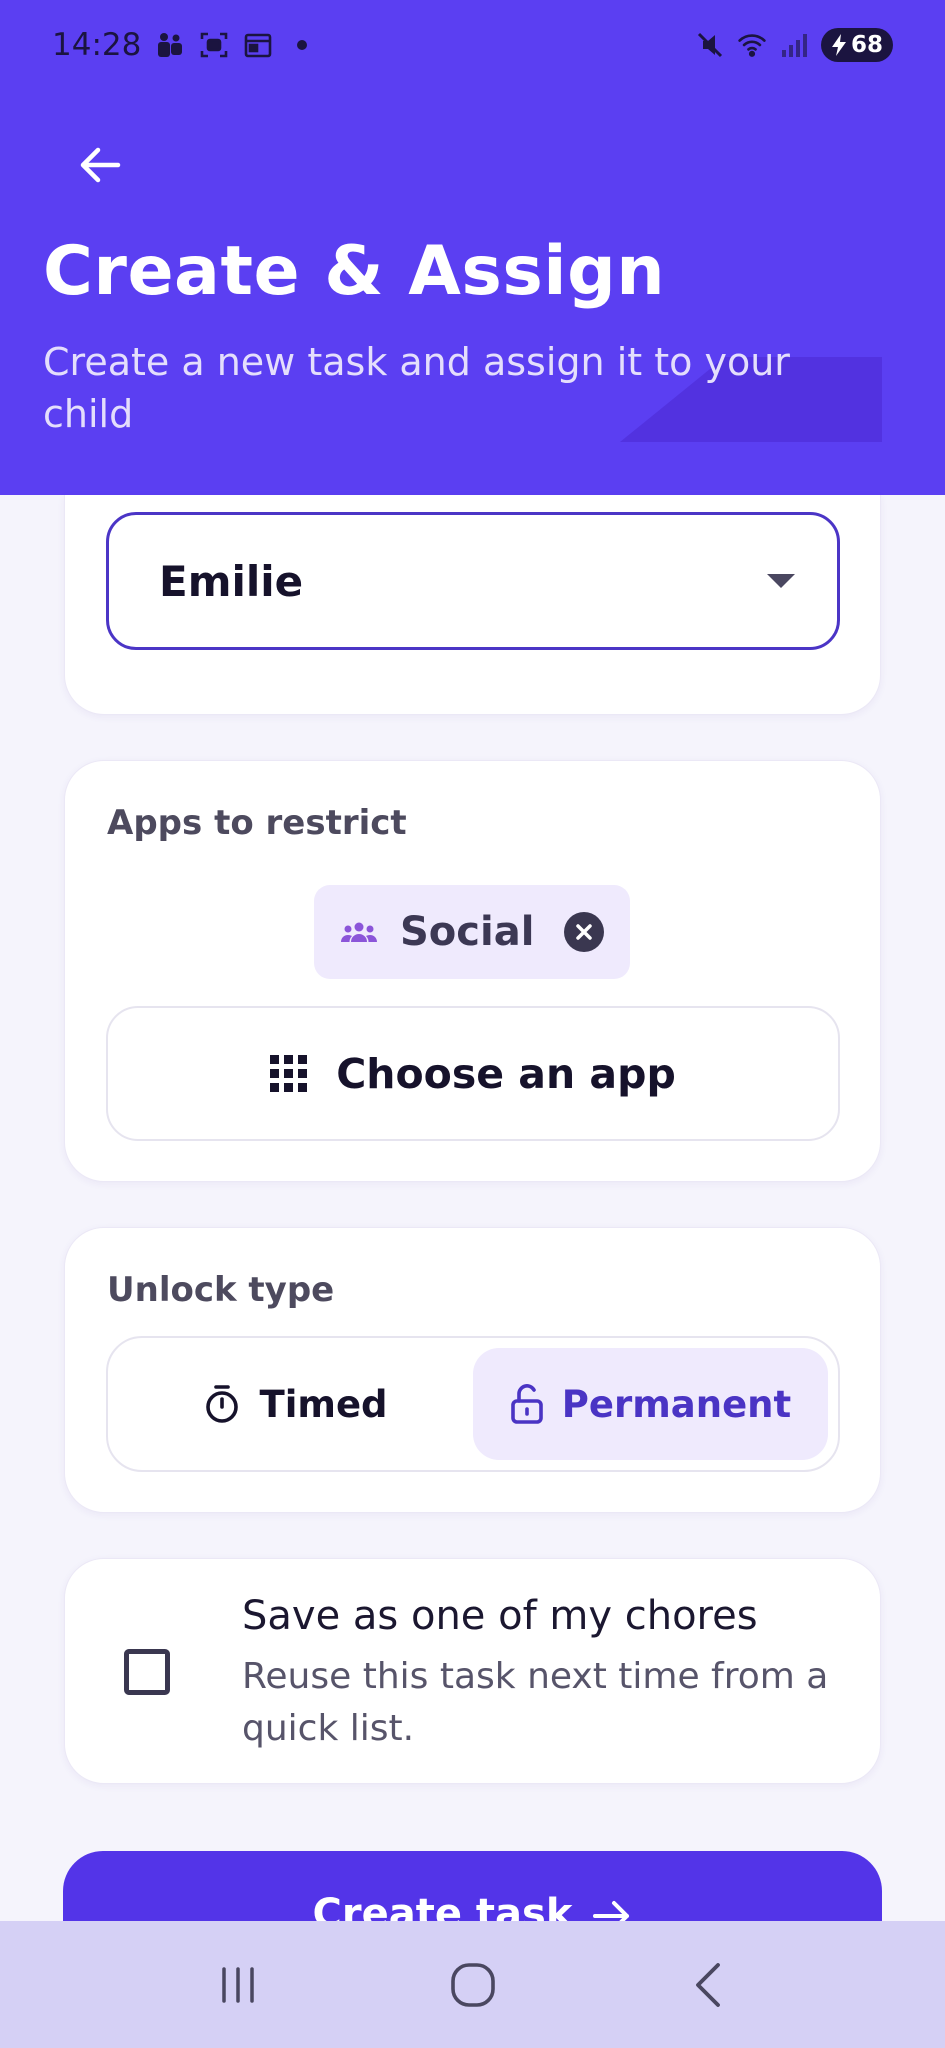 Image resolution: width=945 pixels, height=2048 pixels. I want to click on home-button, so click(473, 1985).